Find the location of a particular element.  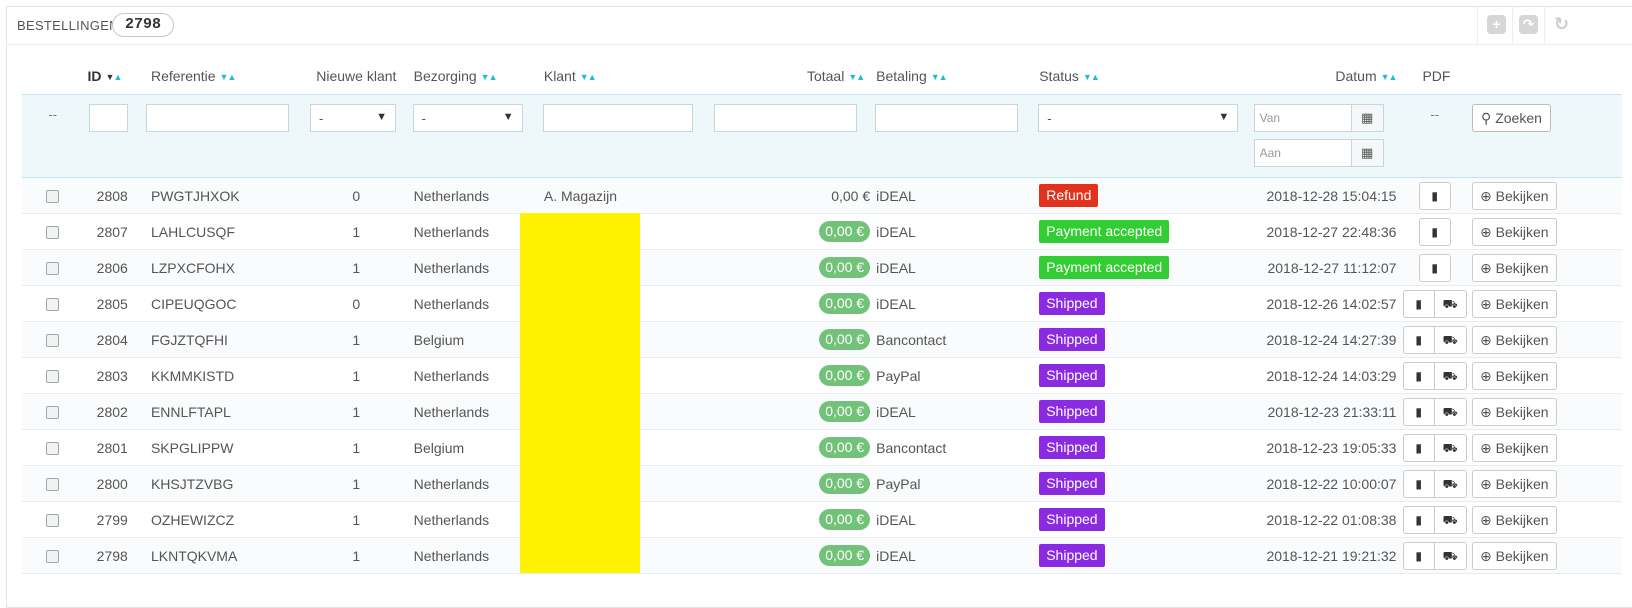

filter-status-select: - ▼ is located at coordinates (1138, 118).